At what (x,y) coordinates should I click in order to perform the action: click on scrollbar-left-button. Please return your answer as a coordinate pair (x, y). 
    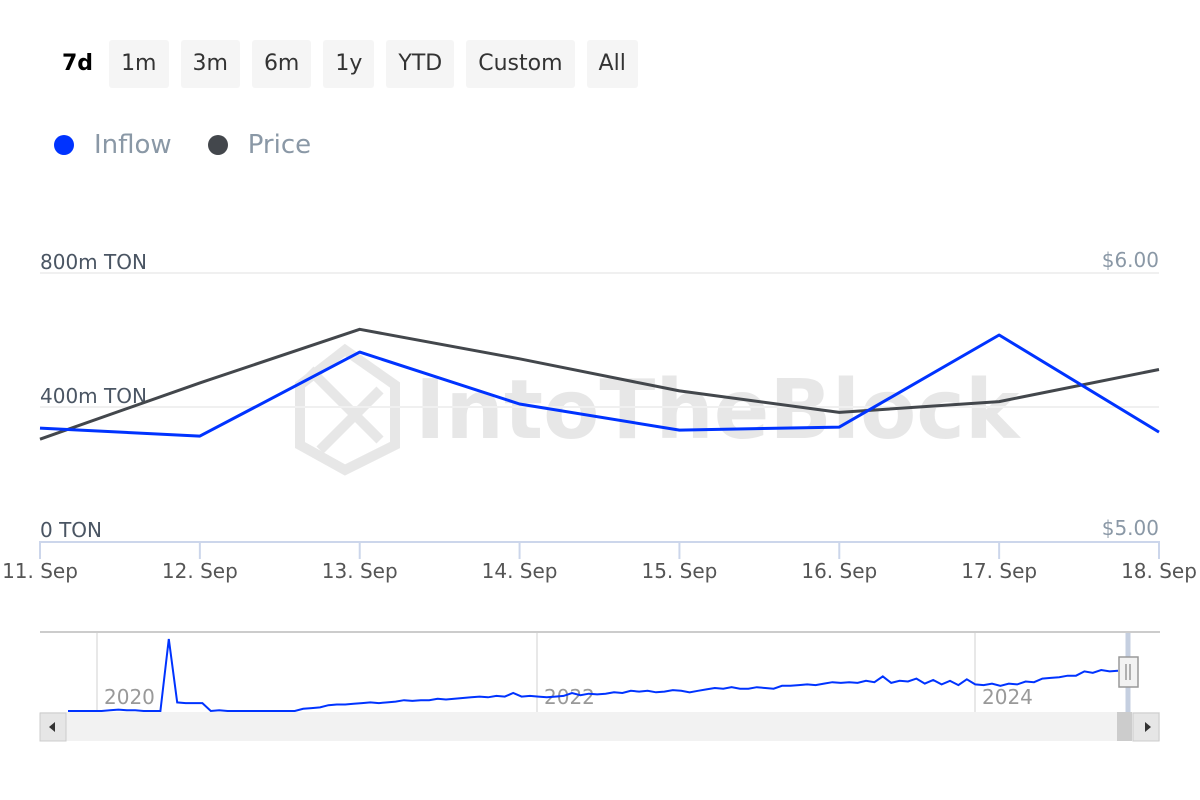
    Looking at the image, I should click on (53, 727).